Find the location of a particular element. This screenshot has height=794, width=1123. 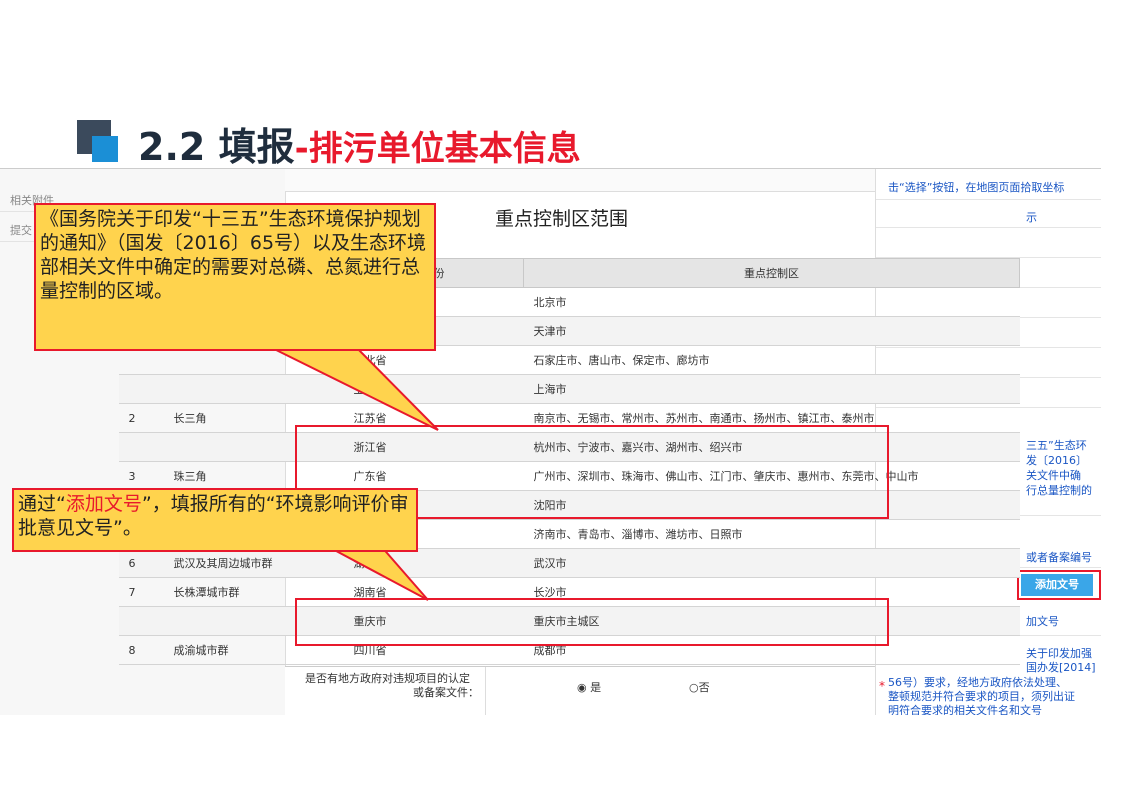

callout-bottom-pre: 通过“ is located at coordinates (42, 504).